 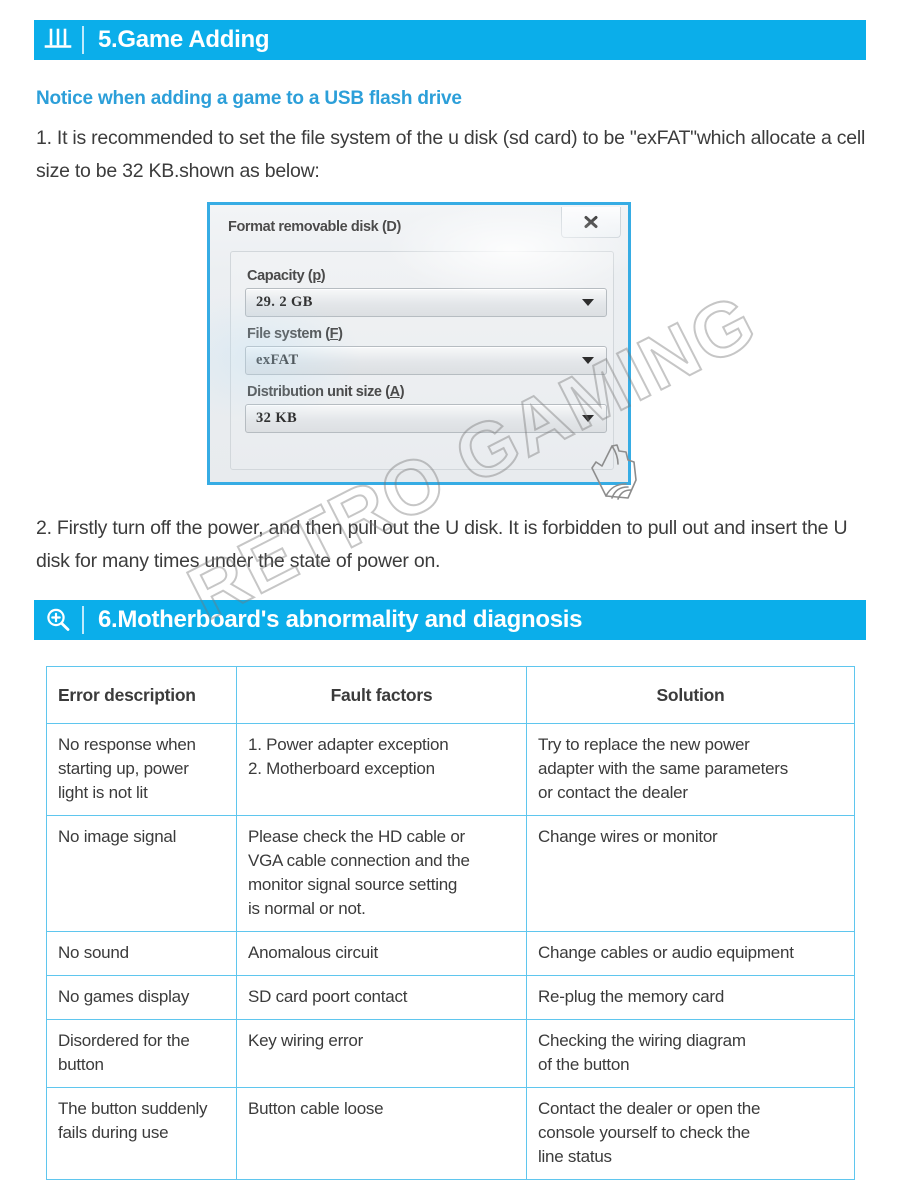 I want to click on cell-factors: Anomalous circuit, so click(x=381, y=953).